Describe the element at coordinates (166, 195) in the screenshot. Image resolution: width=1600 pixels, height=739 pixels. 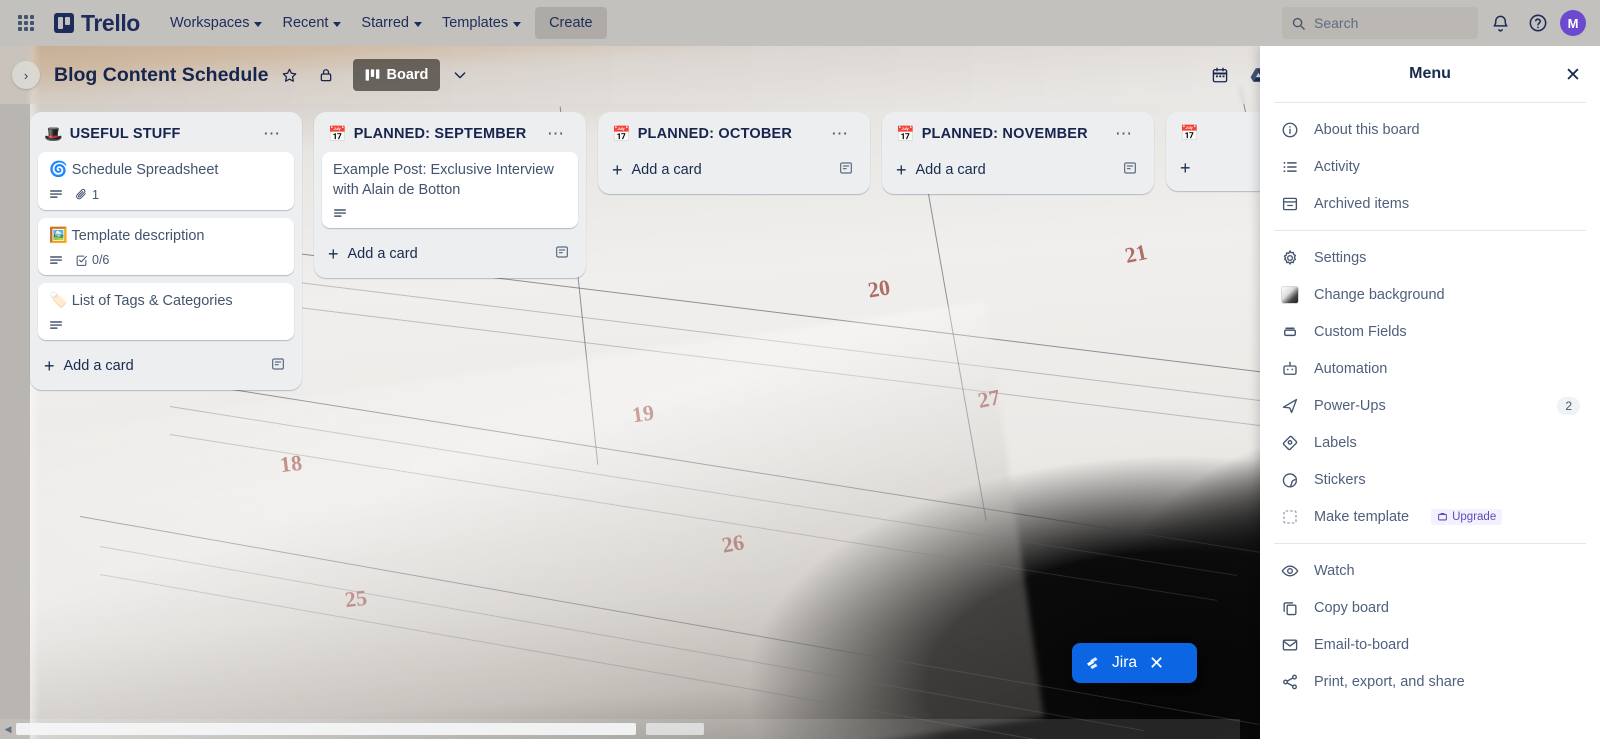
I see `card-badges: 1` at that location.